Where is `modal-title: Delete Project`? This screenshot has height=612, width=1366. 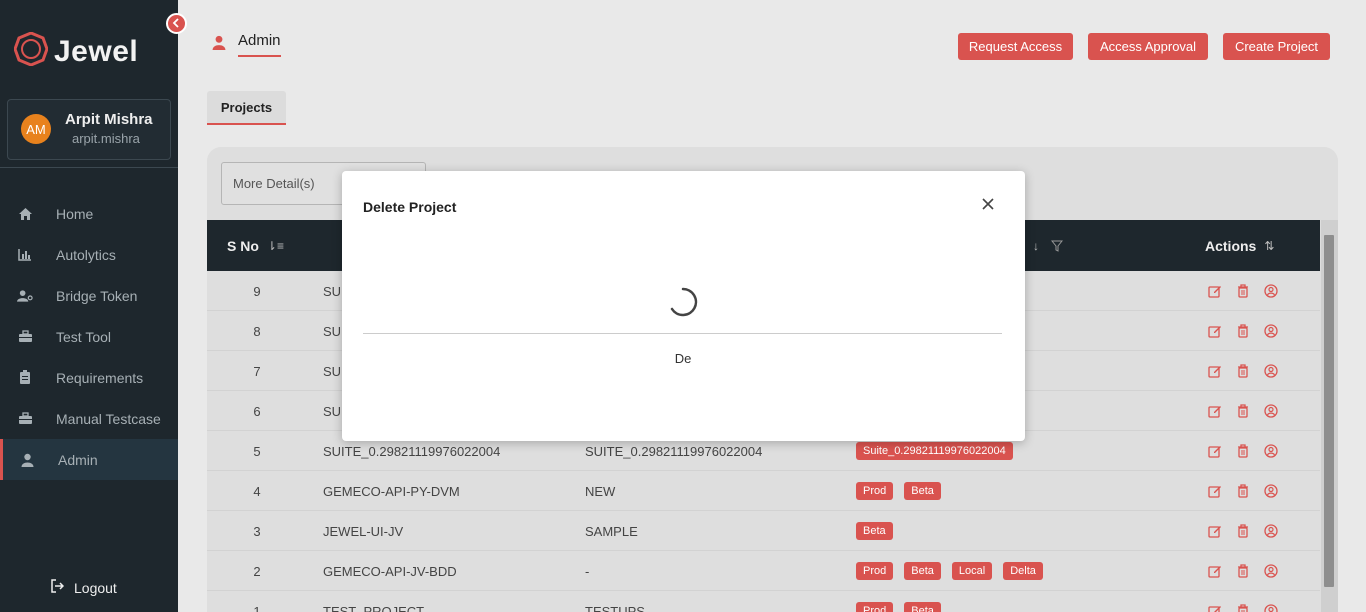
modal-title: Delete Project is located at coordinates (410, 207).